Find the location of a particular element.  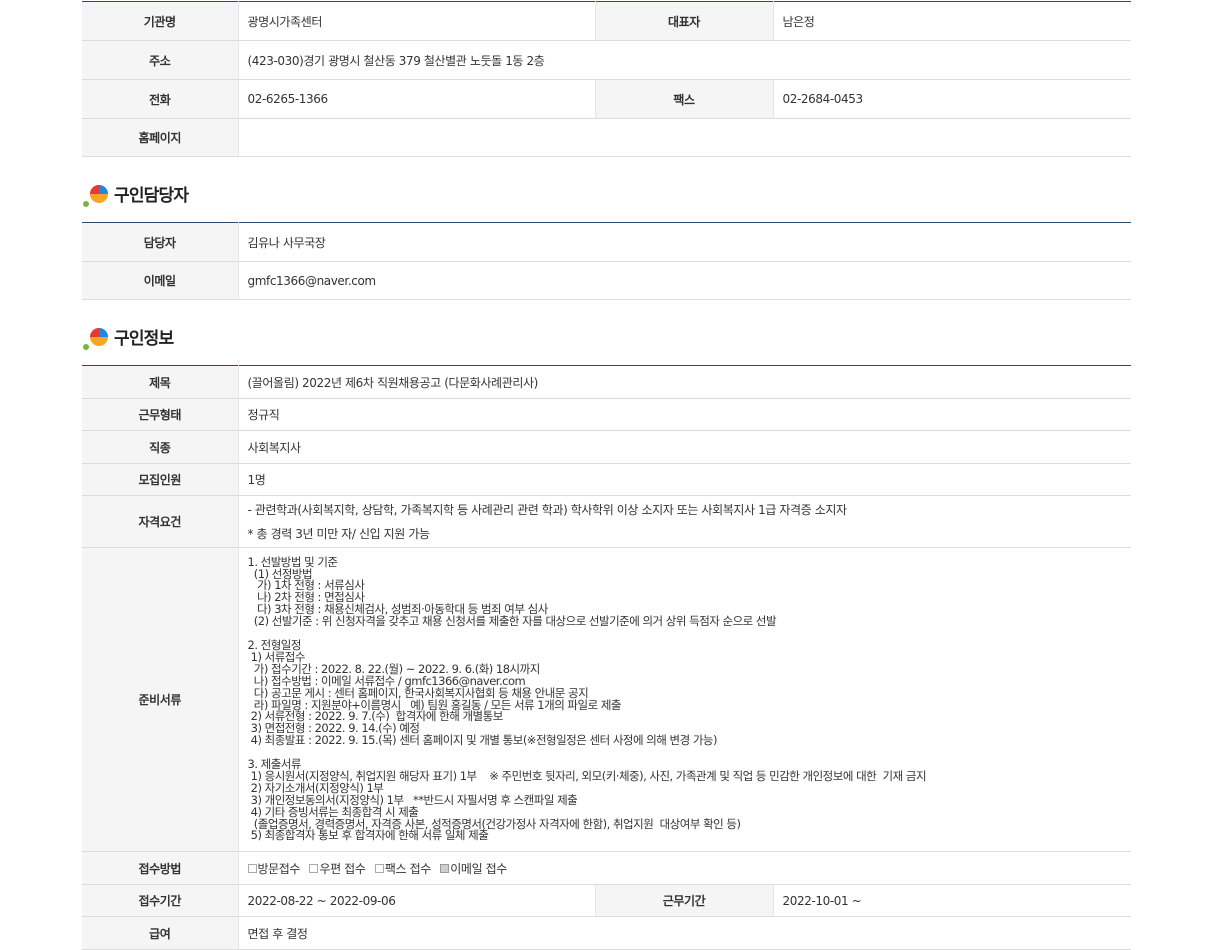

manager-email: gmfc1366@naver.com is located at coordinates (684, 280).